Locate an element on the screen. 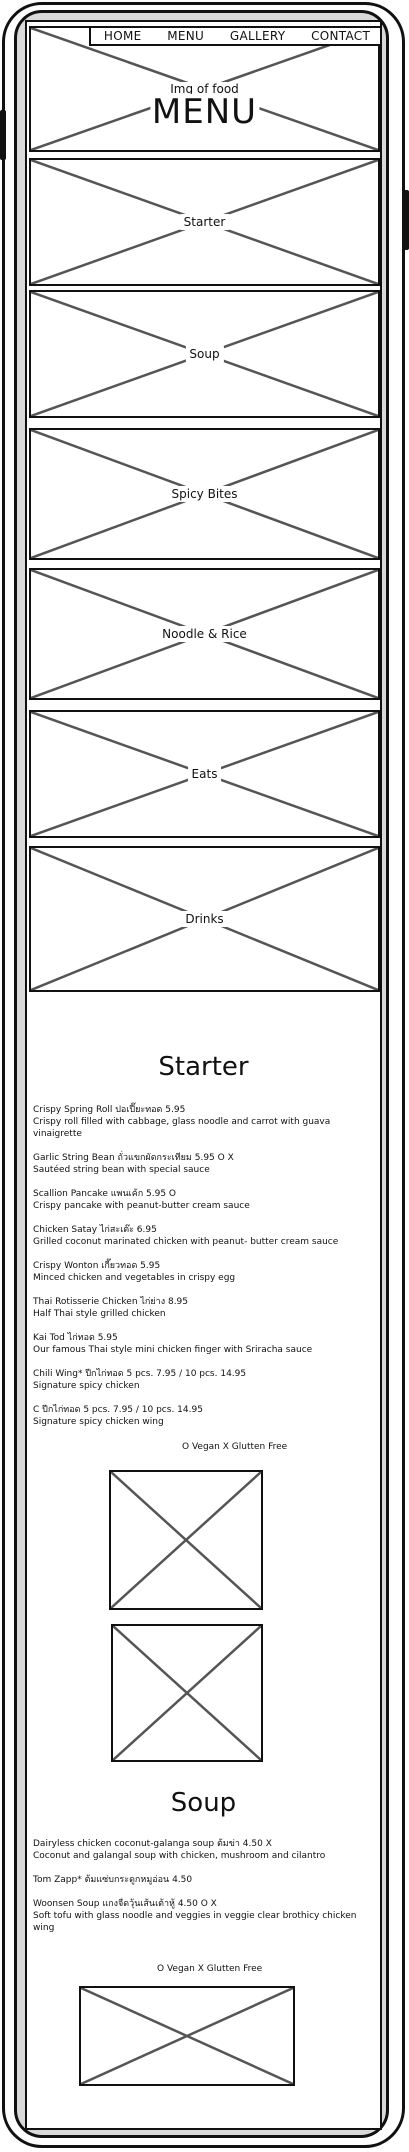  menu-item-name: Chicken Satay ไก่สะเต๊ะ 6.95 is located at coordinates (95, 1230).